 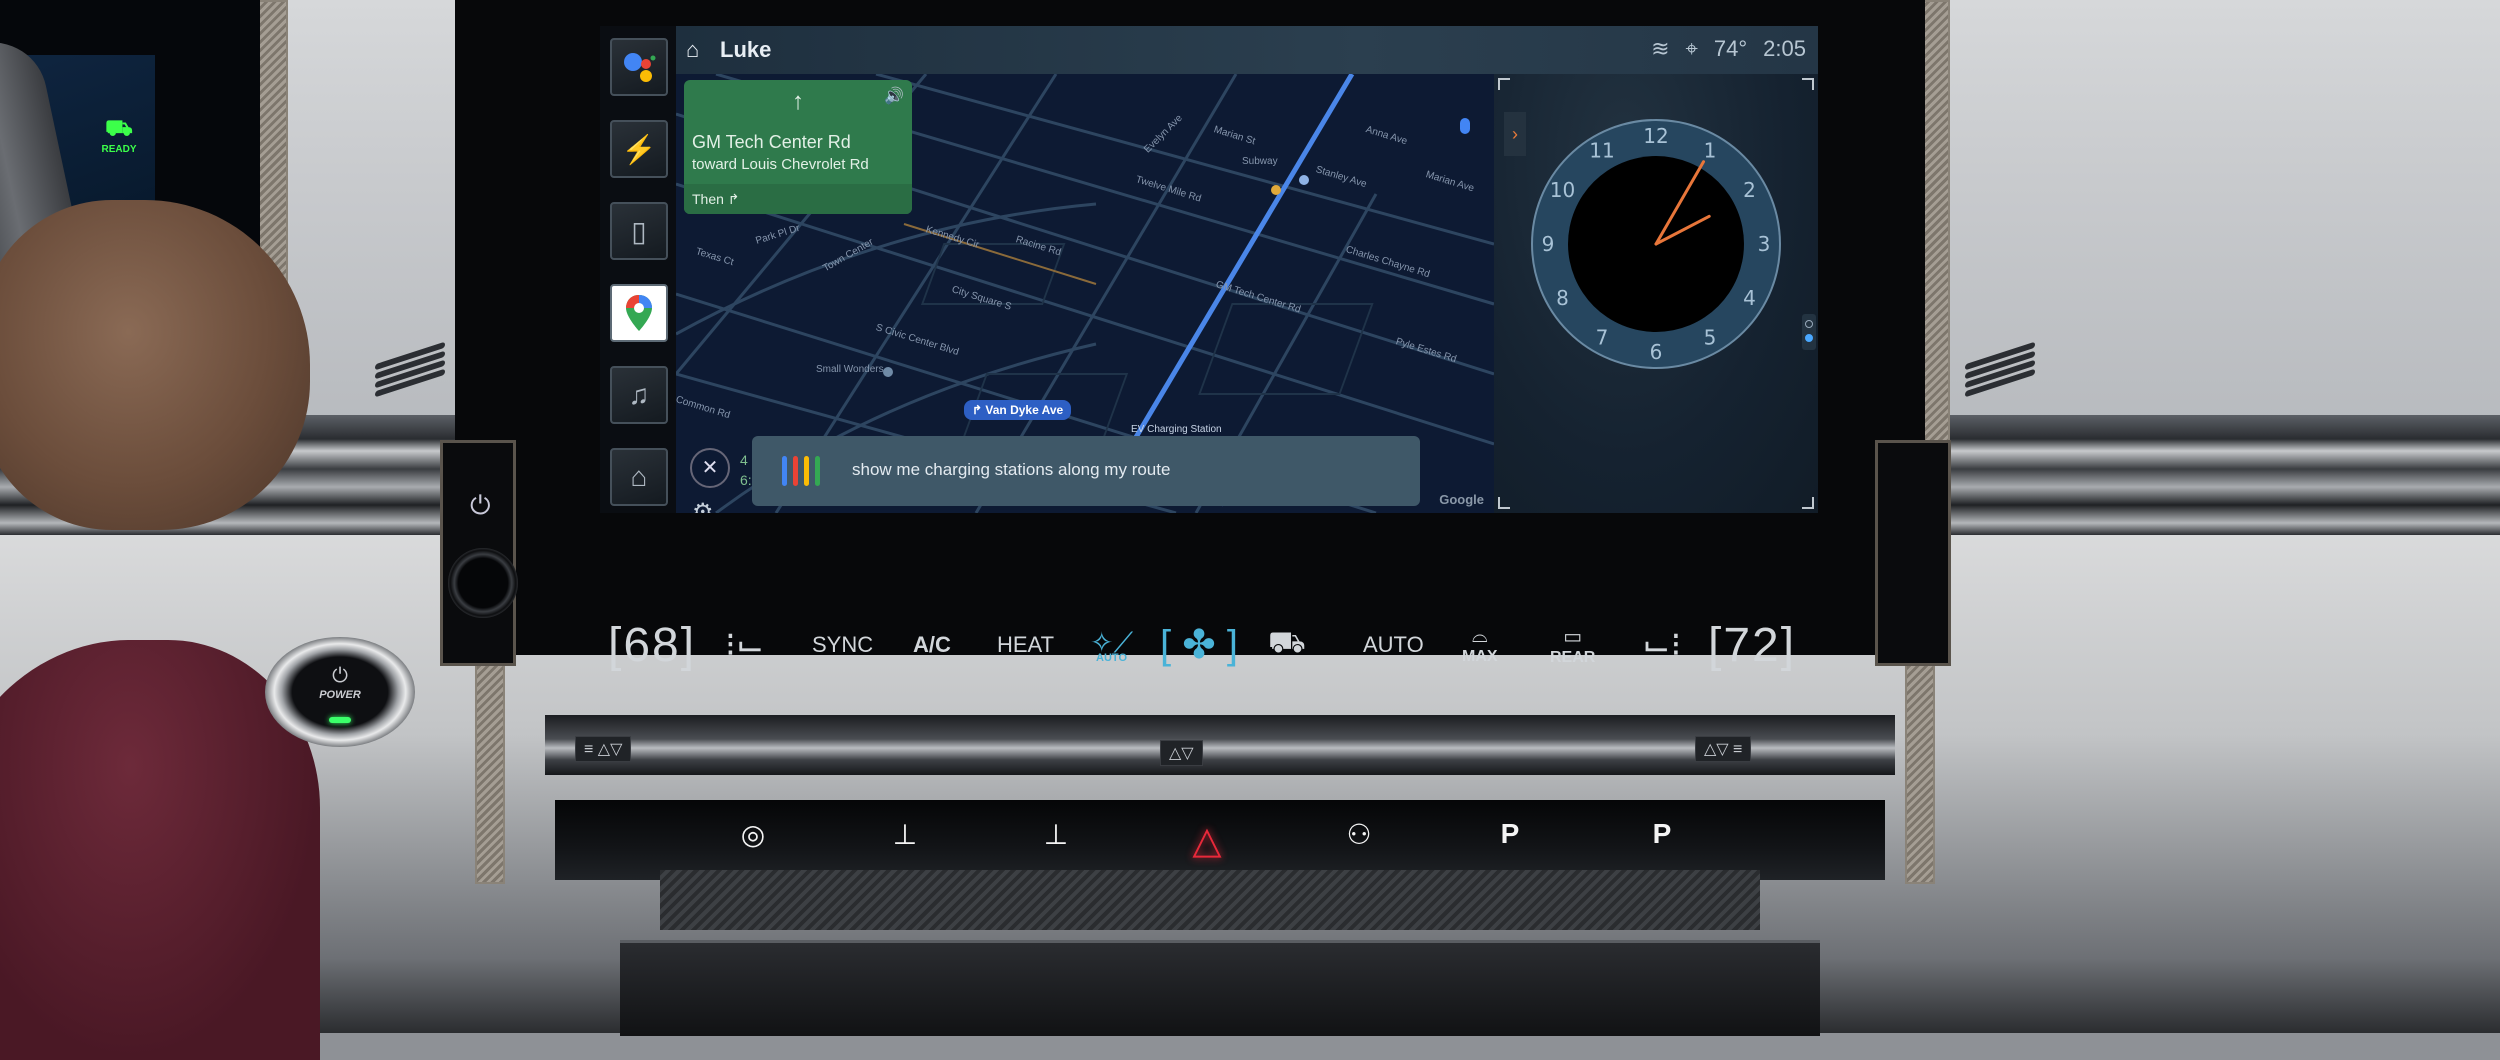 What do you see at coordinates (1809, 338) in the screenshot?
I see `page-dot-active` at bounding box center [1809, 338].